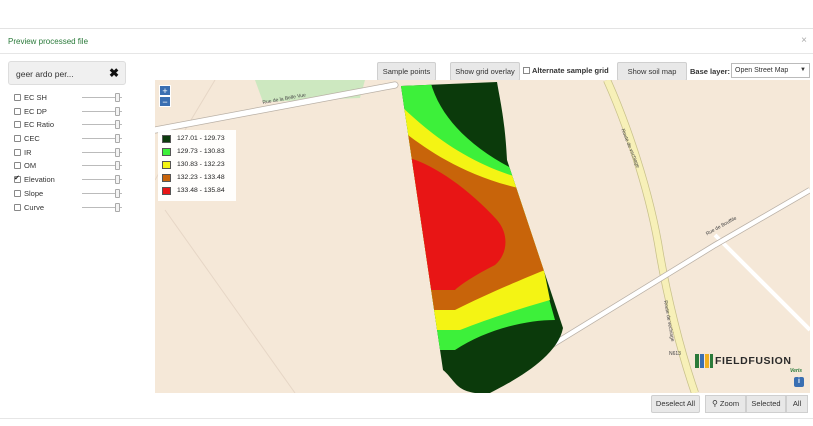 Image resolution: width=813 pixels, height=426 pixels. I want to click on alternate-sample-grid-label: Alternate sample grid, so click(570, 70).